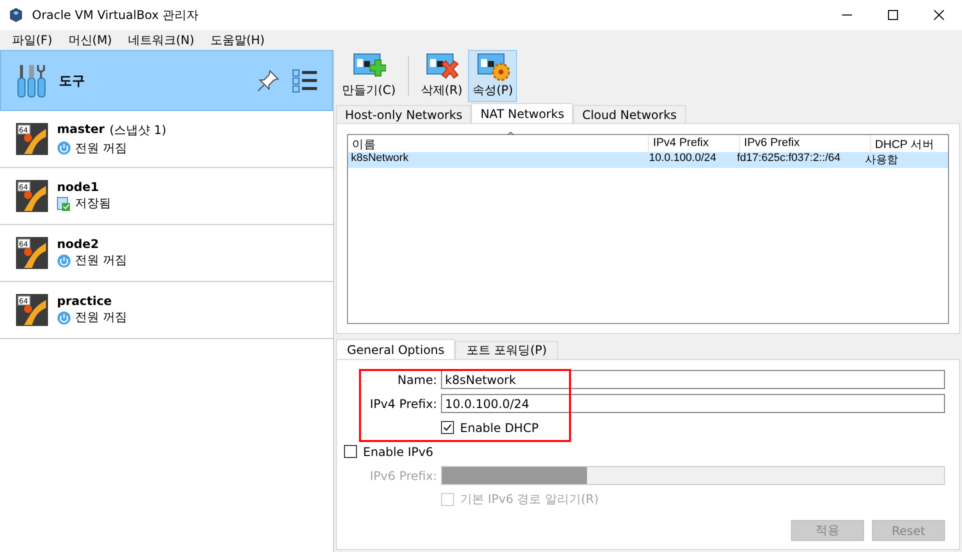 This screenshot has width=962, height=552. What do you see at coordinates (305, 80) in the screenshot?
I see `list-menu-icon` at bounding box center [305, 80].